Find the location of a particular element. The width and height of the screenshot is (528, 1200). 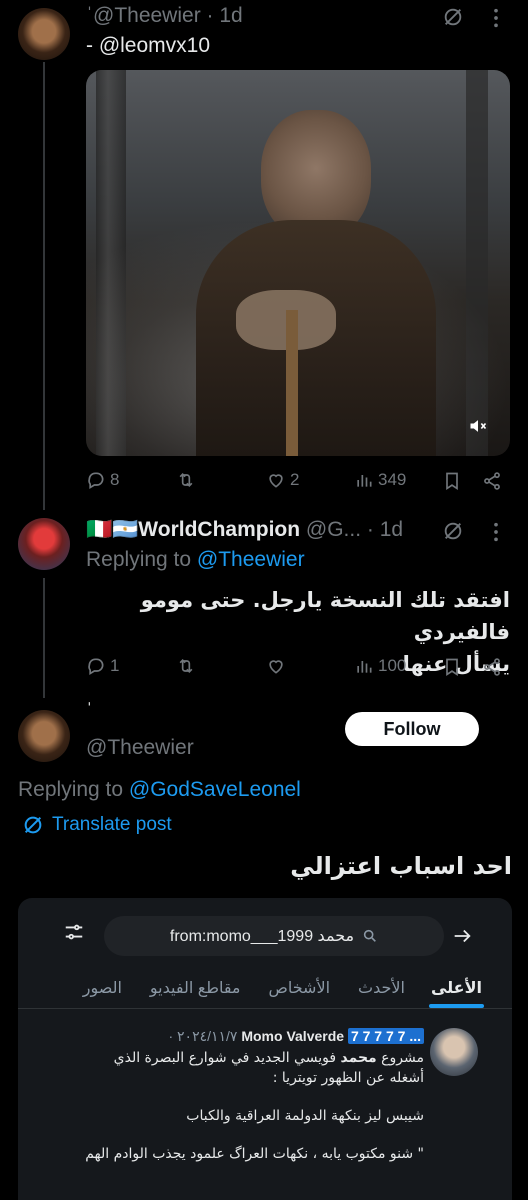

replying-to: Replying to @Theewier is located at coordinates (195, 560).